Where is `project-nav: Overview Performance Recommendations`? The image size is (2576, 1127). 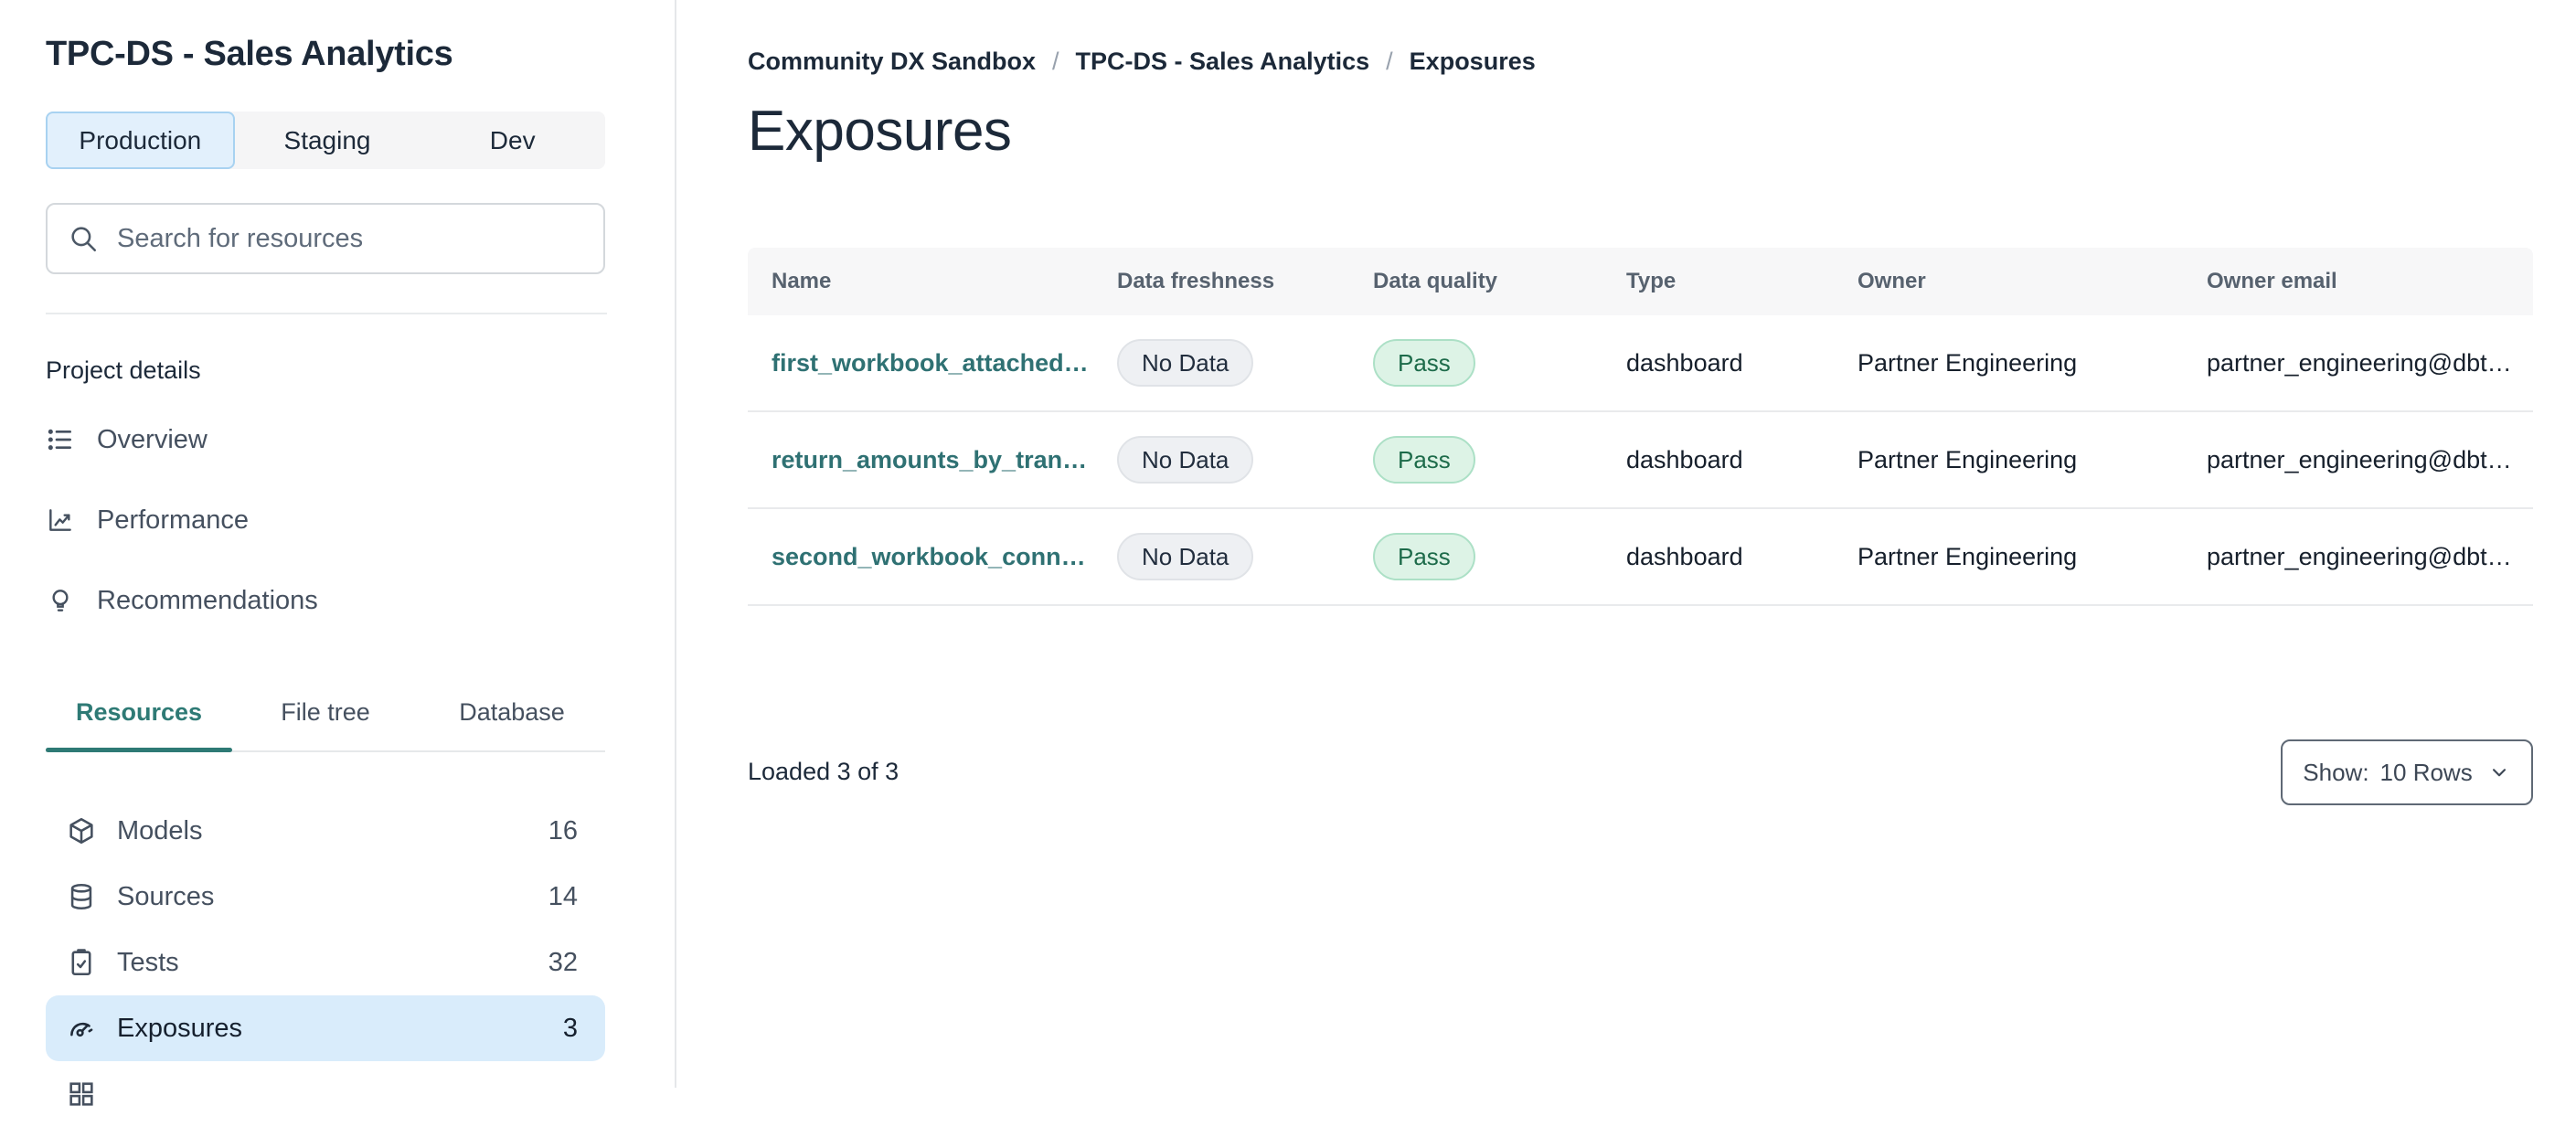
project-nav: Overview Performance Recommendations is located at coordinates (325, 520).